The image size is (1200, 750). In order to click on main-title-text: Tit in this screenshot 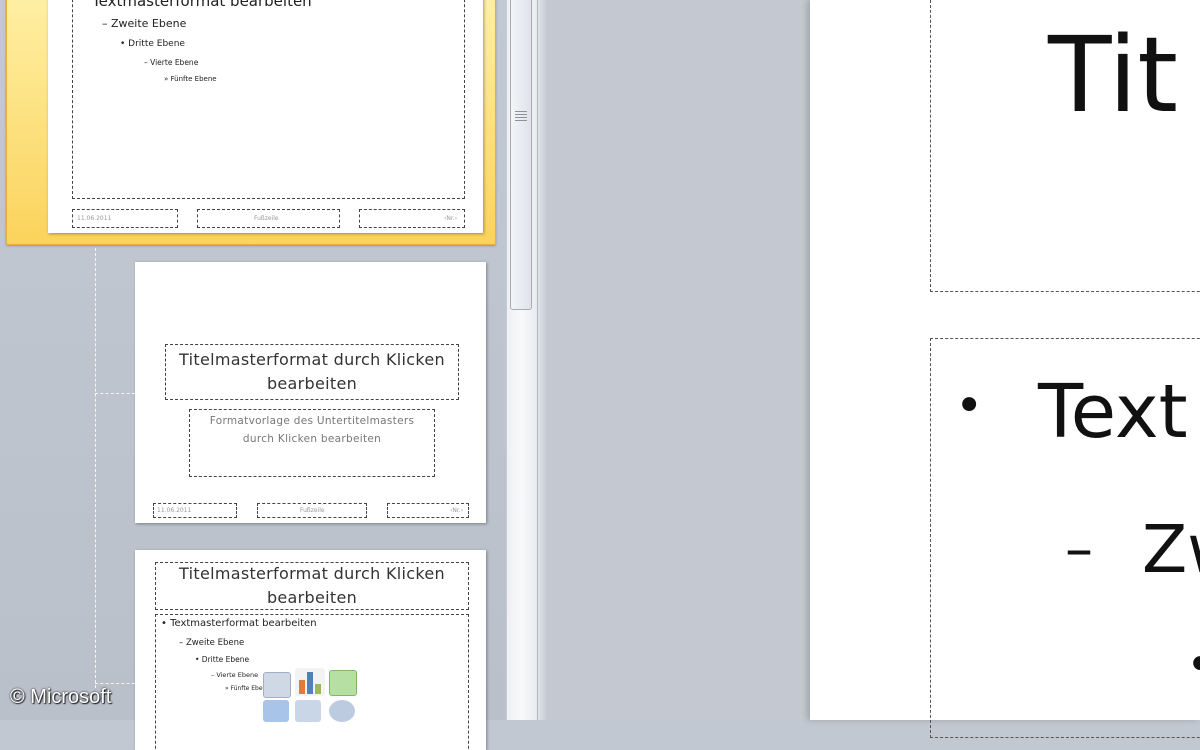, I will do `click(1113, 75)`.